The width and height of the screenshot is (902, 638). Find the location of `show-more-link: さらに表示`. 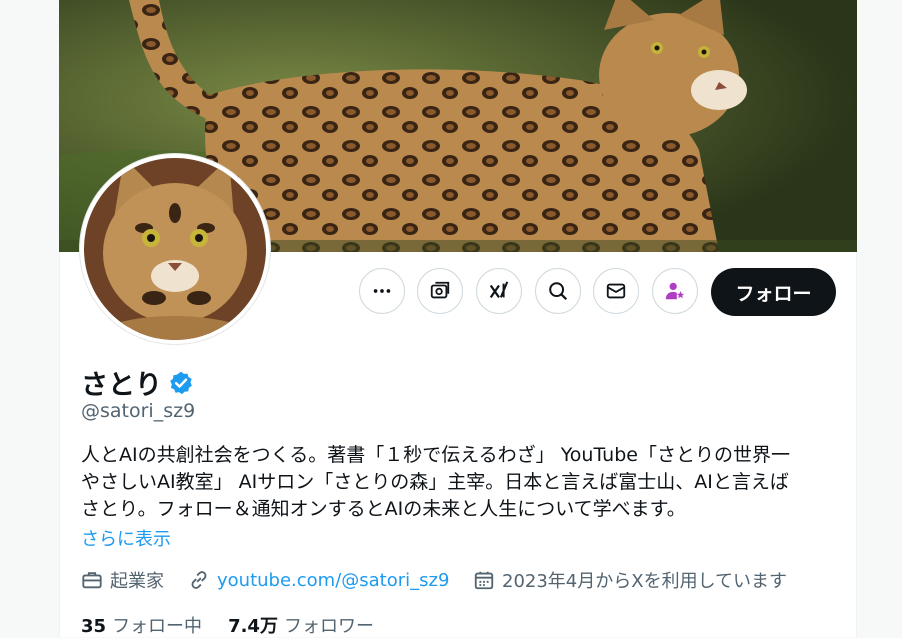

show-more-link: さらに表示 is located at coordinates (126, 538).